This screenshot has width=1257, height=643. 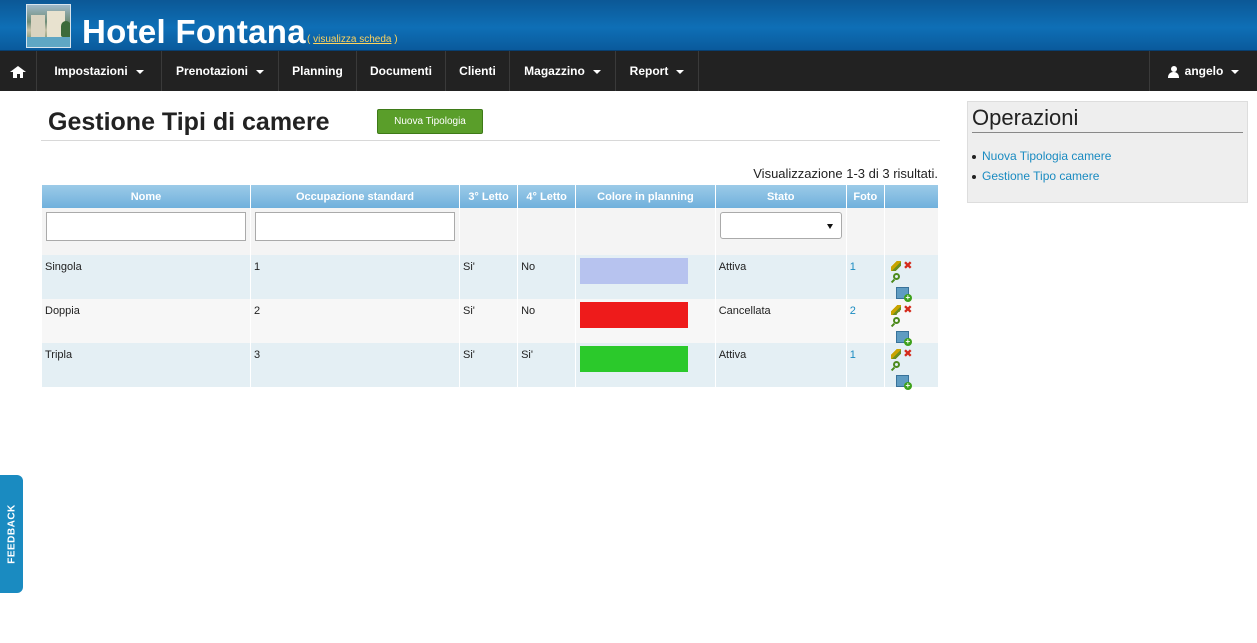 I want to click on site-link-wrap: ( visualizza scheda ), so click(x=352, y=39).